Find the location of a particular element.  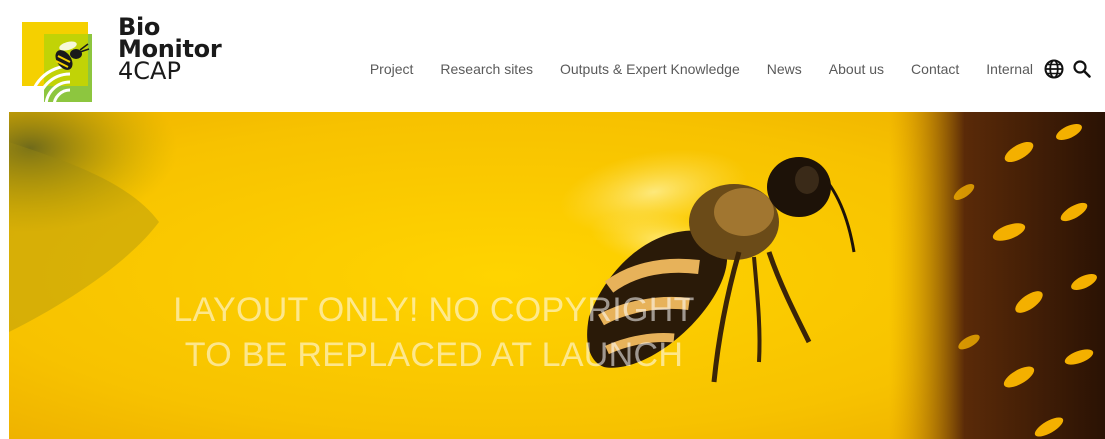

nav-about-us: About us is located at coordinates (856, 69).